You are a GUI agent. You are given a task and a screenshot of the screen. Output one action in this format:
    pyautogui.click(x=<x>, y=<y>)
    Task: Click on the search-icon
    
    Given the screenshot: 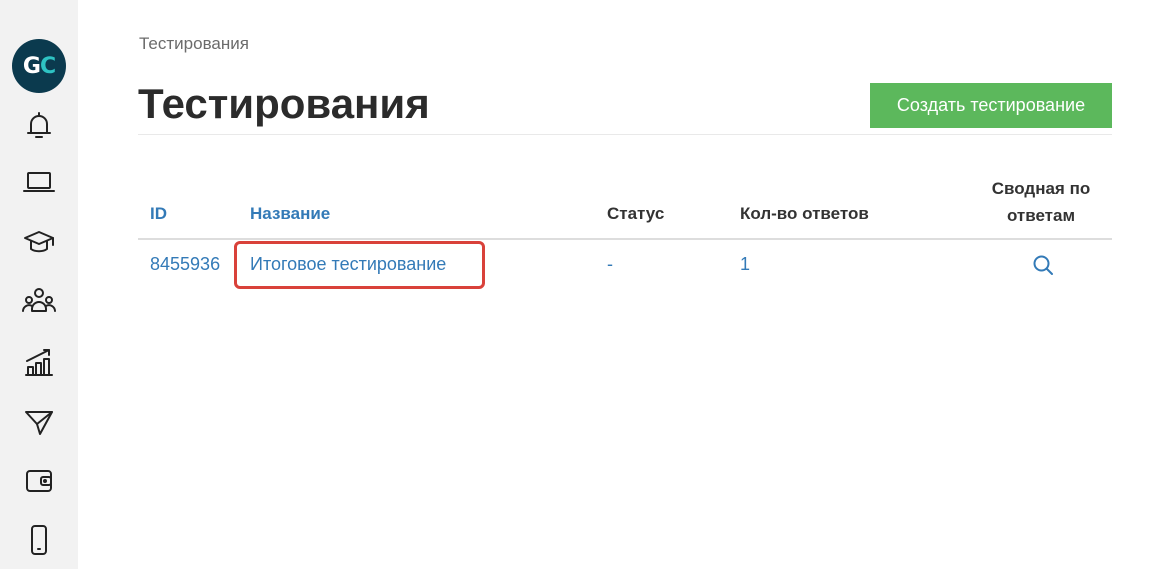 What is the action you would take?
    pyautogui.click(x=1043, y=265)
    